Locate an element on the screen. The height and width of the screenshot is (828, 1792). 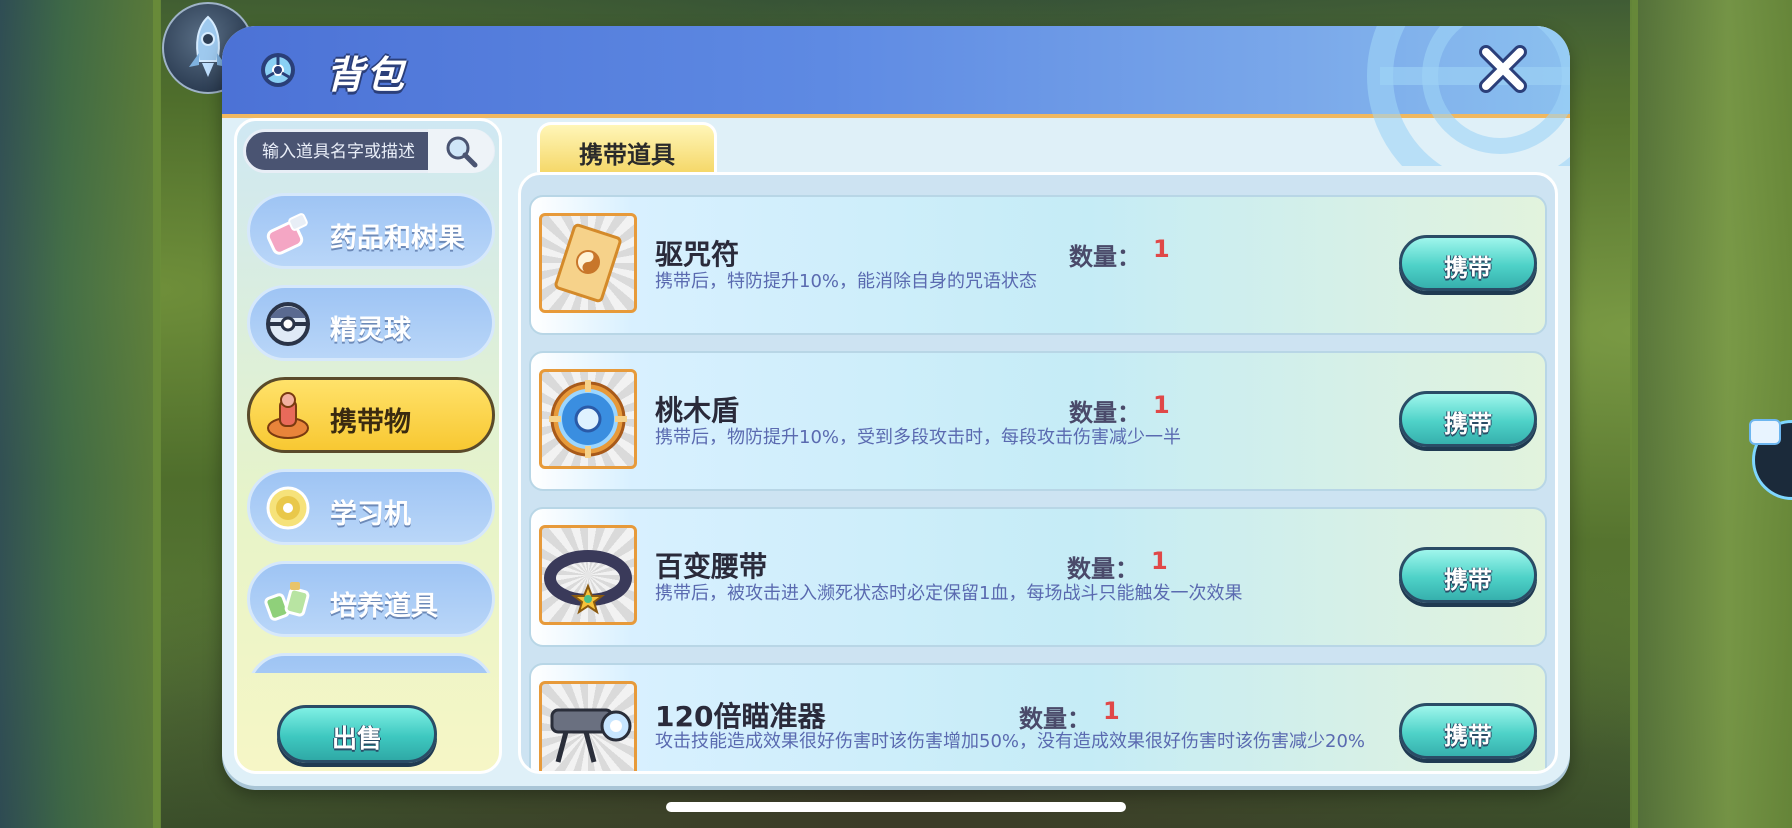
background-left-scene is located at coordinates (80, 414).